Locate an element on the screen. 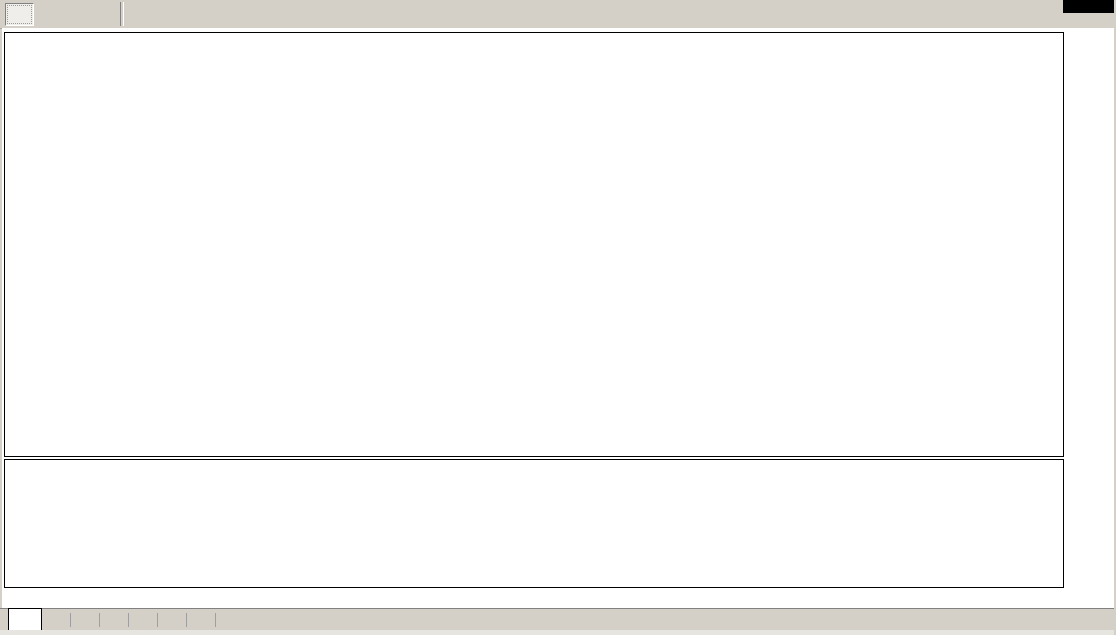 Image resolution: width=1116 pixels, height=635 pixels. tab-eurgbp-h1 is located at coordinates (172, 620).